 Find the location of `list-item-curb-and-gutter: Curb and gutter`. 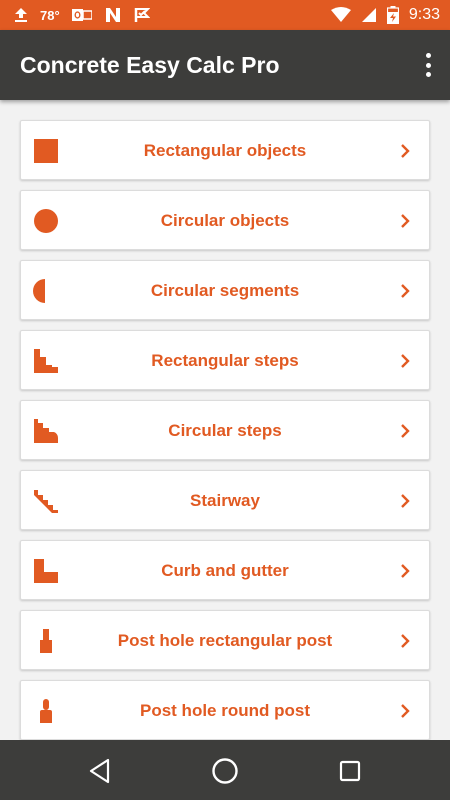

list-item-curb-and-gutter: Curb and gutter is located at coordinates (225, 570).